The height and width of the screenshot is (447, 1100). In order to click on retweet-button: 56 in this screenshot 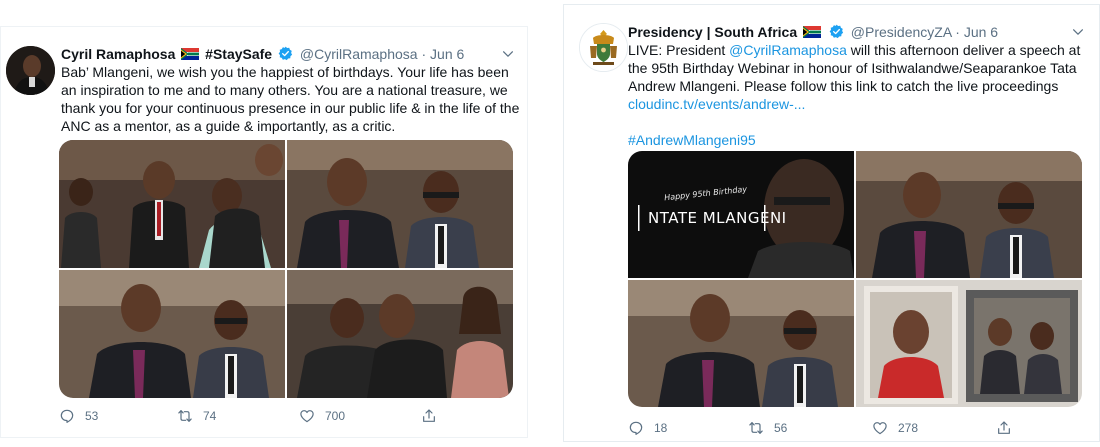, I will do `click(767, 428)`.